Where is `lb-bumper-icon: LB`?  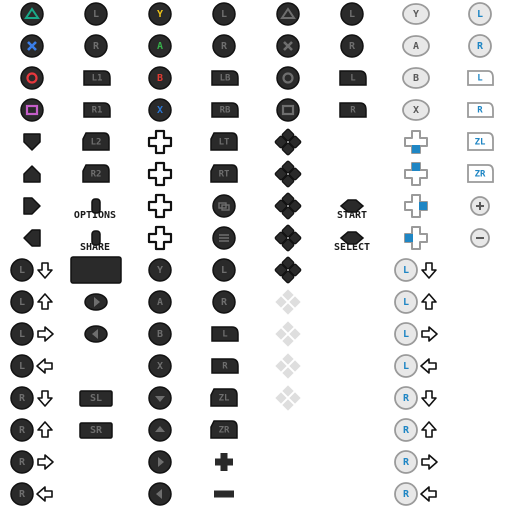
lb-bumper-icon: LB is located at coordinates (224, 78).